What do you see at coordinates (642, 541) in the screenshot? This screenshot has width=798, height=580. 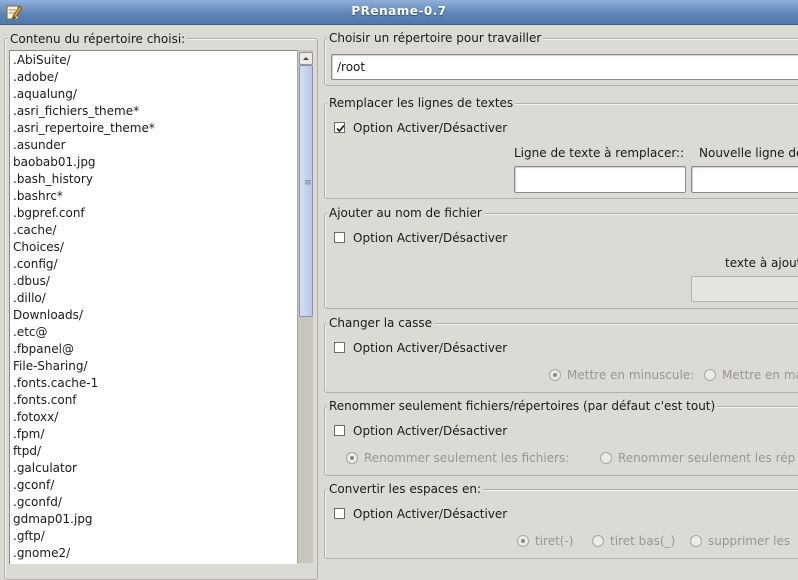 I see `underscore-label: tiret bas(_)` at bounding box center [642, 541].